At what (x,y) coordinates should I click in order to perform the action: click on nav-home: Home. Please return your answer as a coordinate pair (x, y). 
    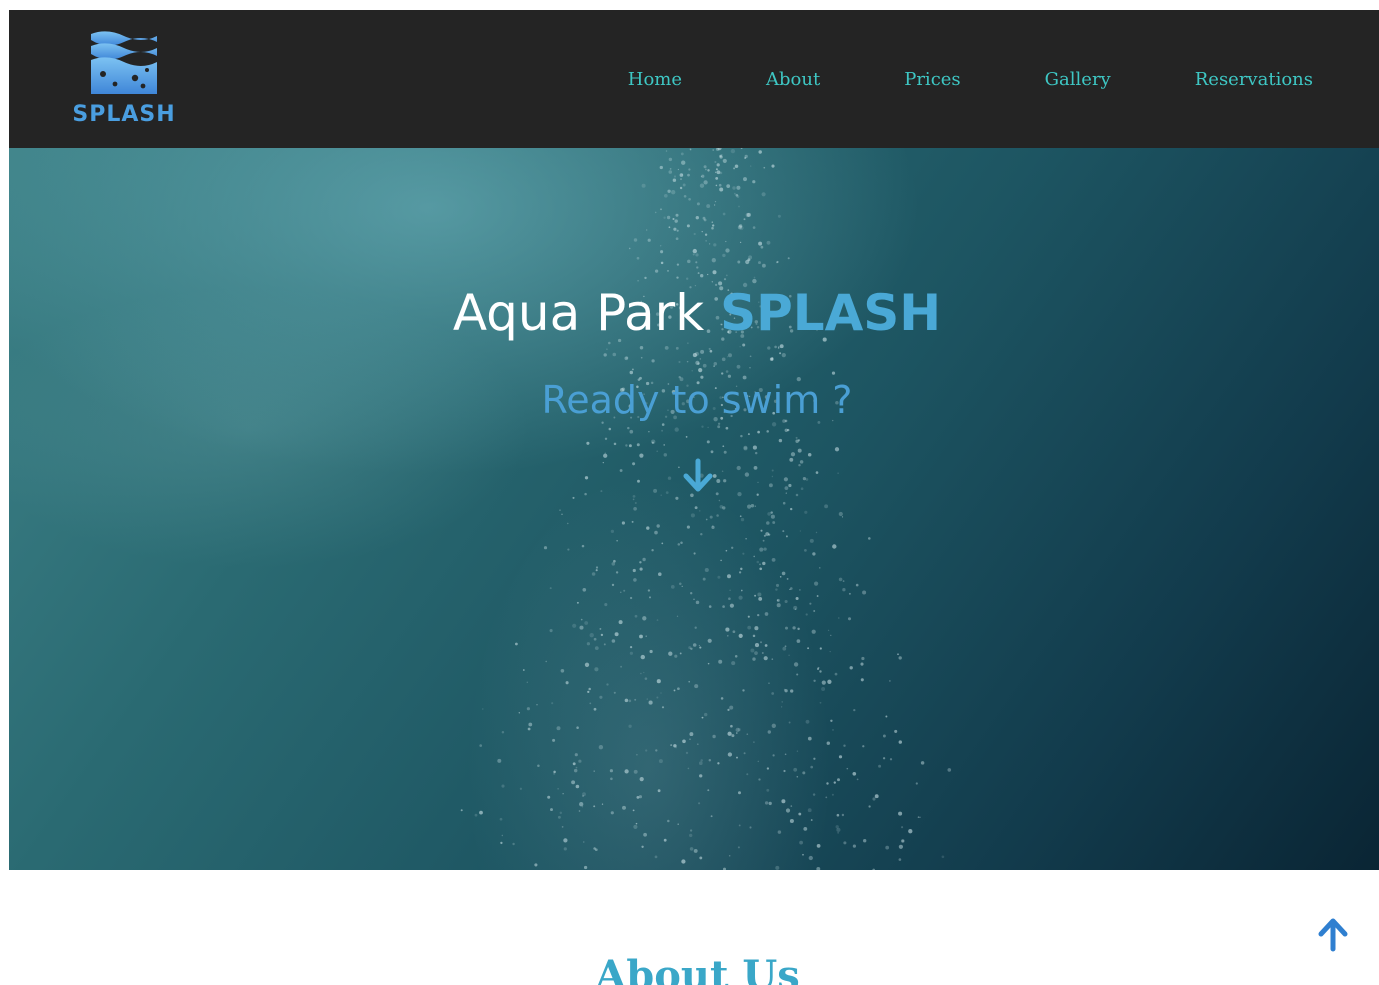
    Looking at the image, I should click on (655, 79).